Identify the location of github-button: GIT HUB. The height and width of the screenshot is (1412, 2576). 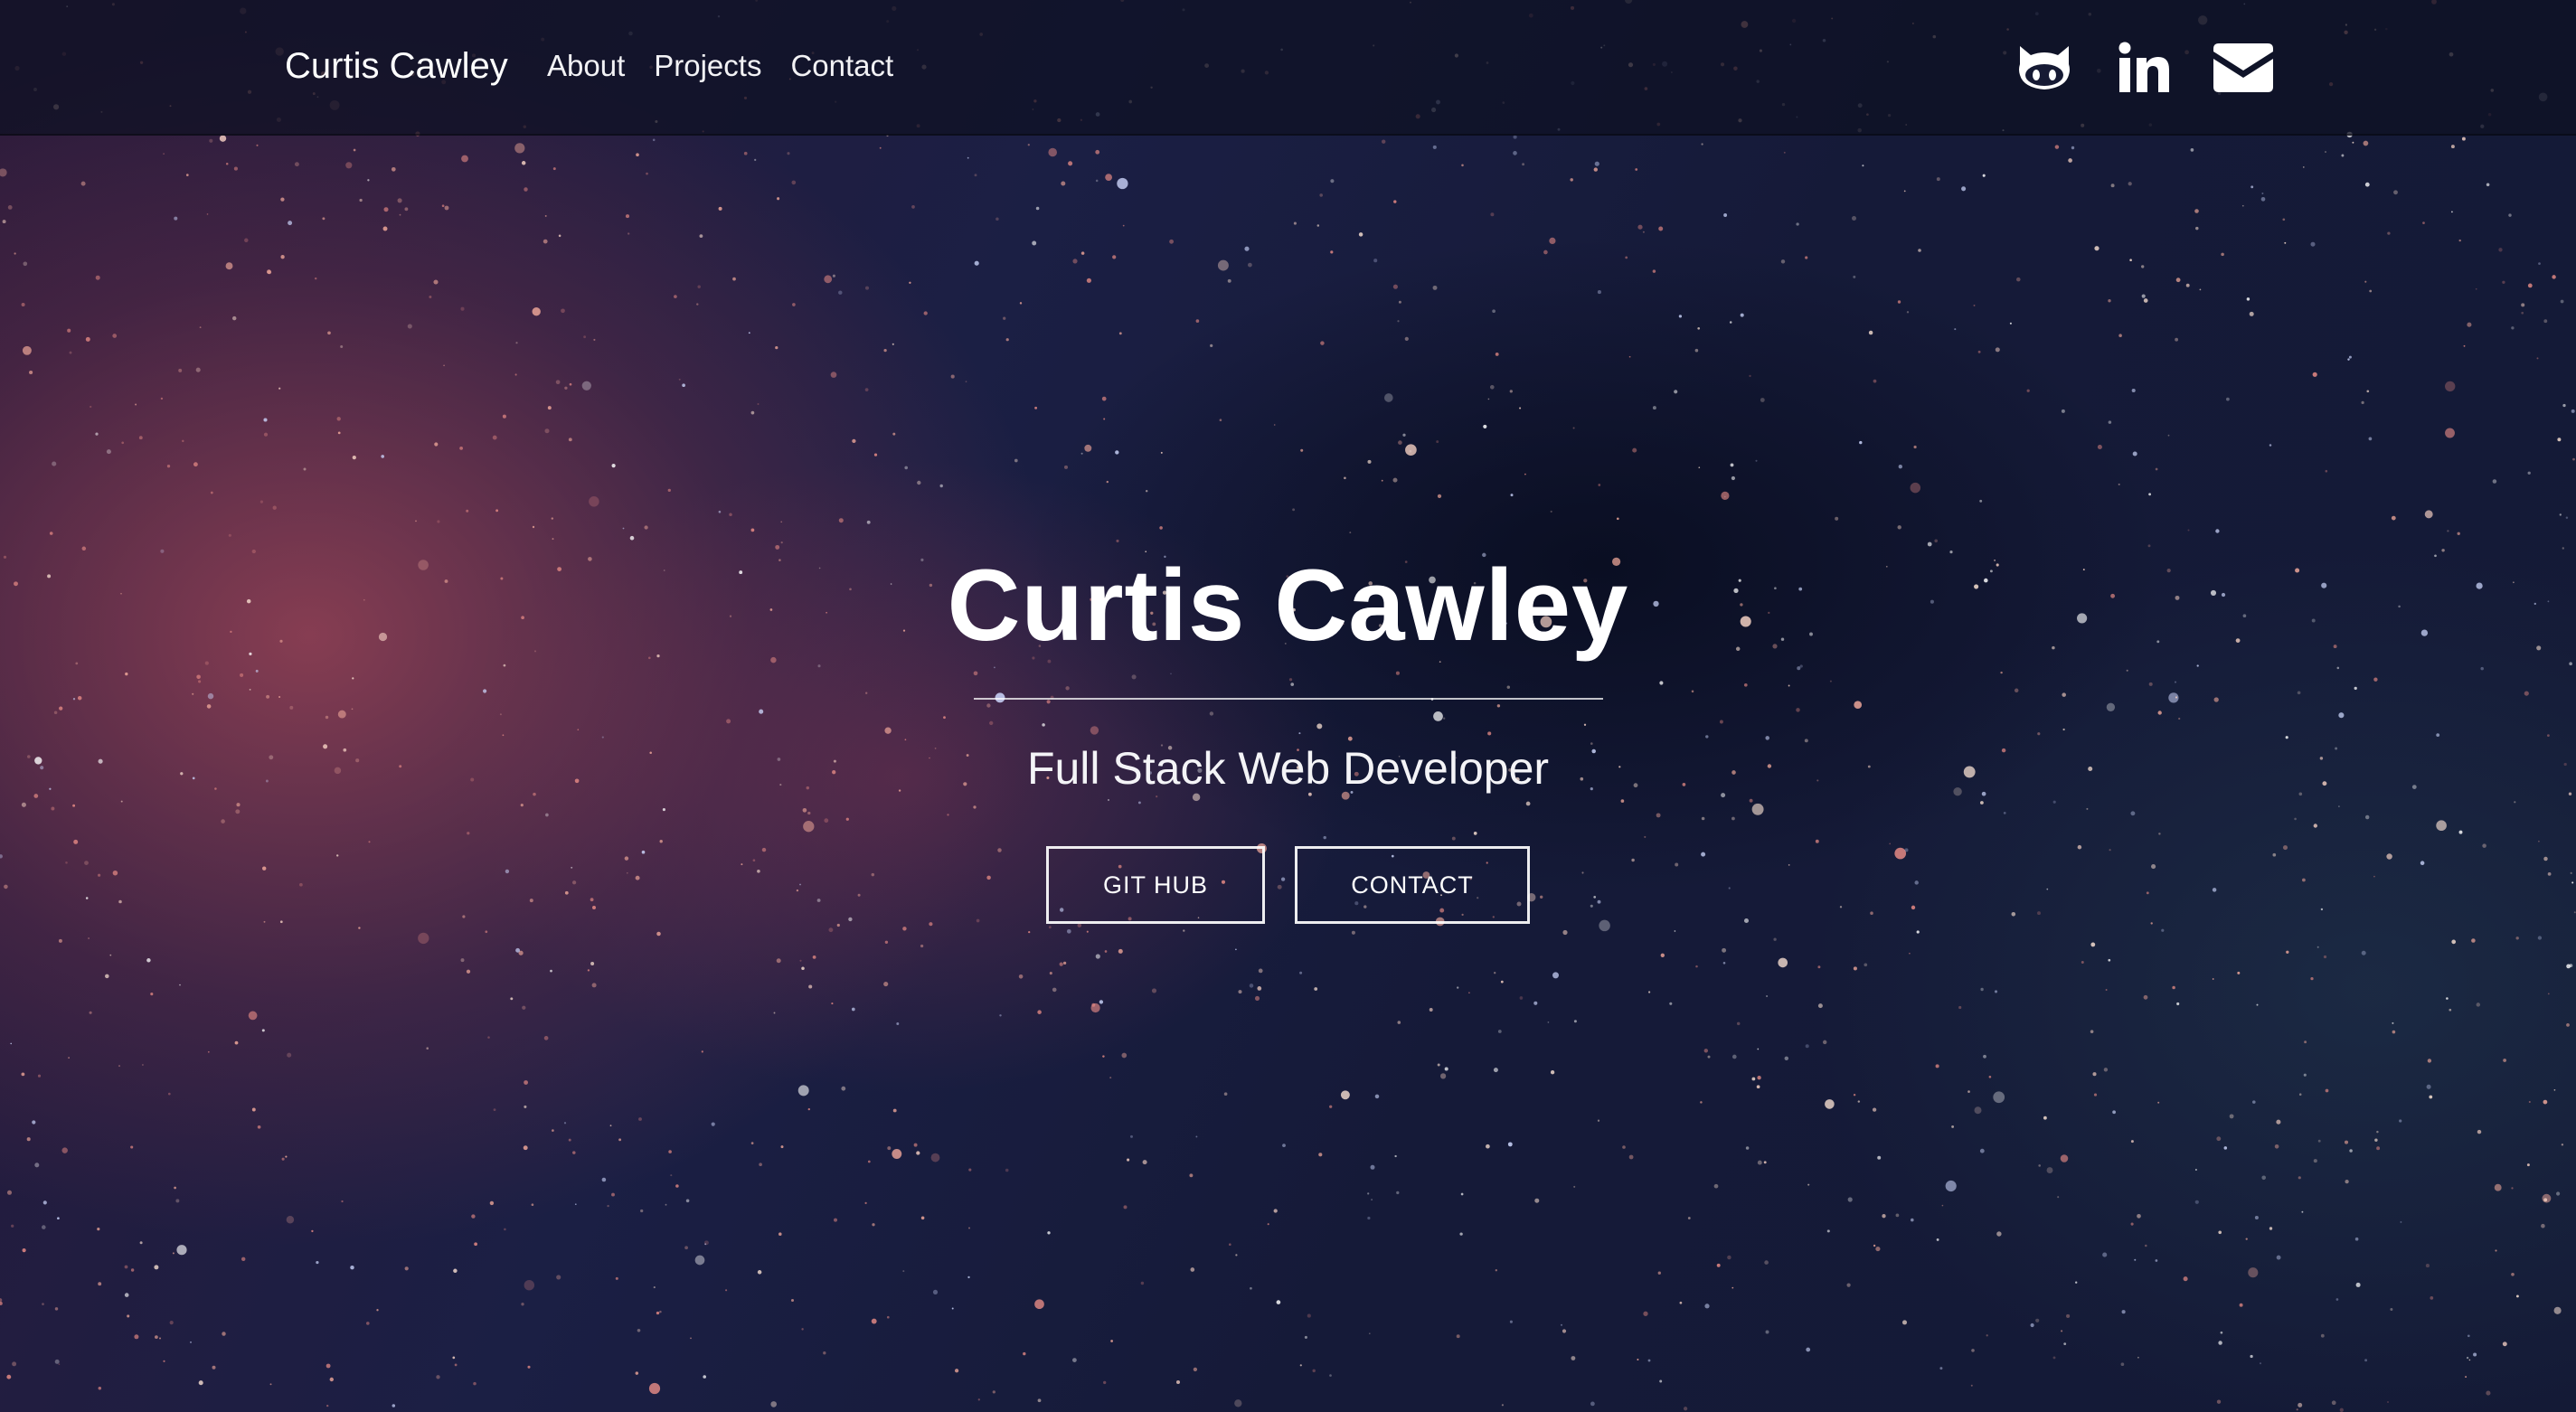
(1155, 885).